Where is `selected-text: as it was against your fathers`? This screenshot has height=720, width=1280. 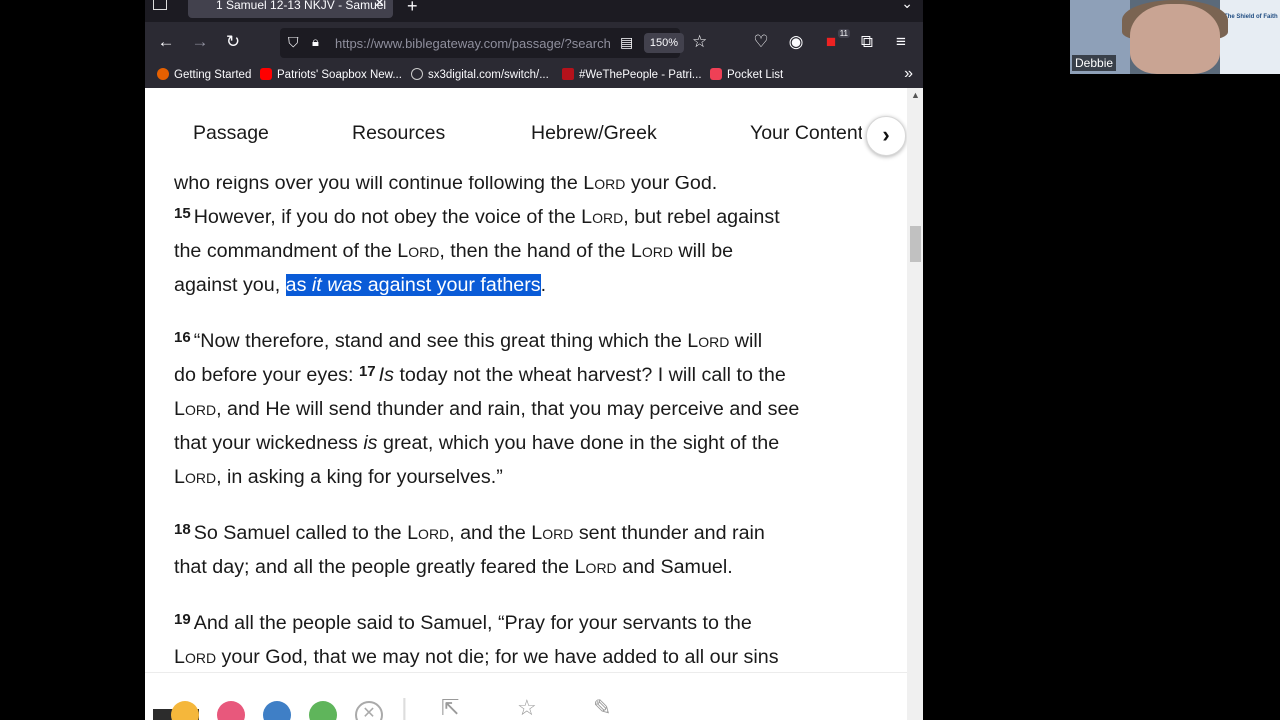 selected-text: as it was against your fathers is located at coordinates (413, 285).